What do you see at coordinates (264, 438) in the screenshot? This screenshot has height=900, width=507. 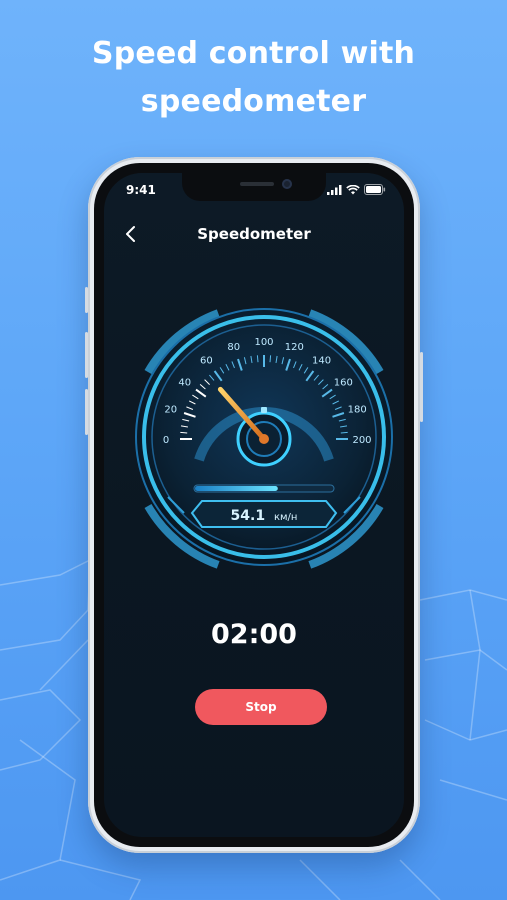 I see `speedometer-gauge: 0 20 40 60 80 100 120 140160 180 200 54.1 км/н` at bounding box center [264, 438].